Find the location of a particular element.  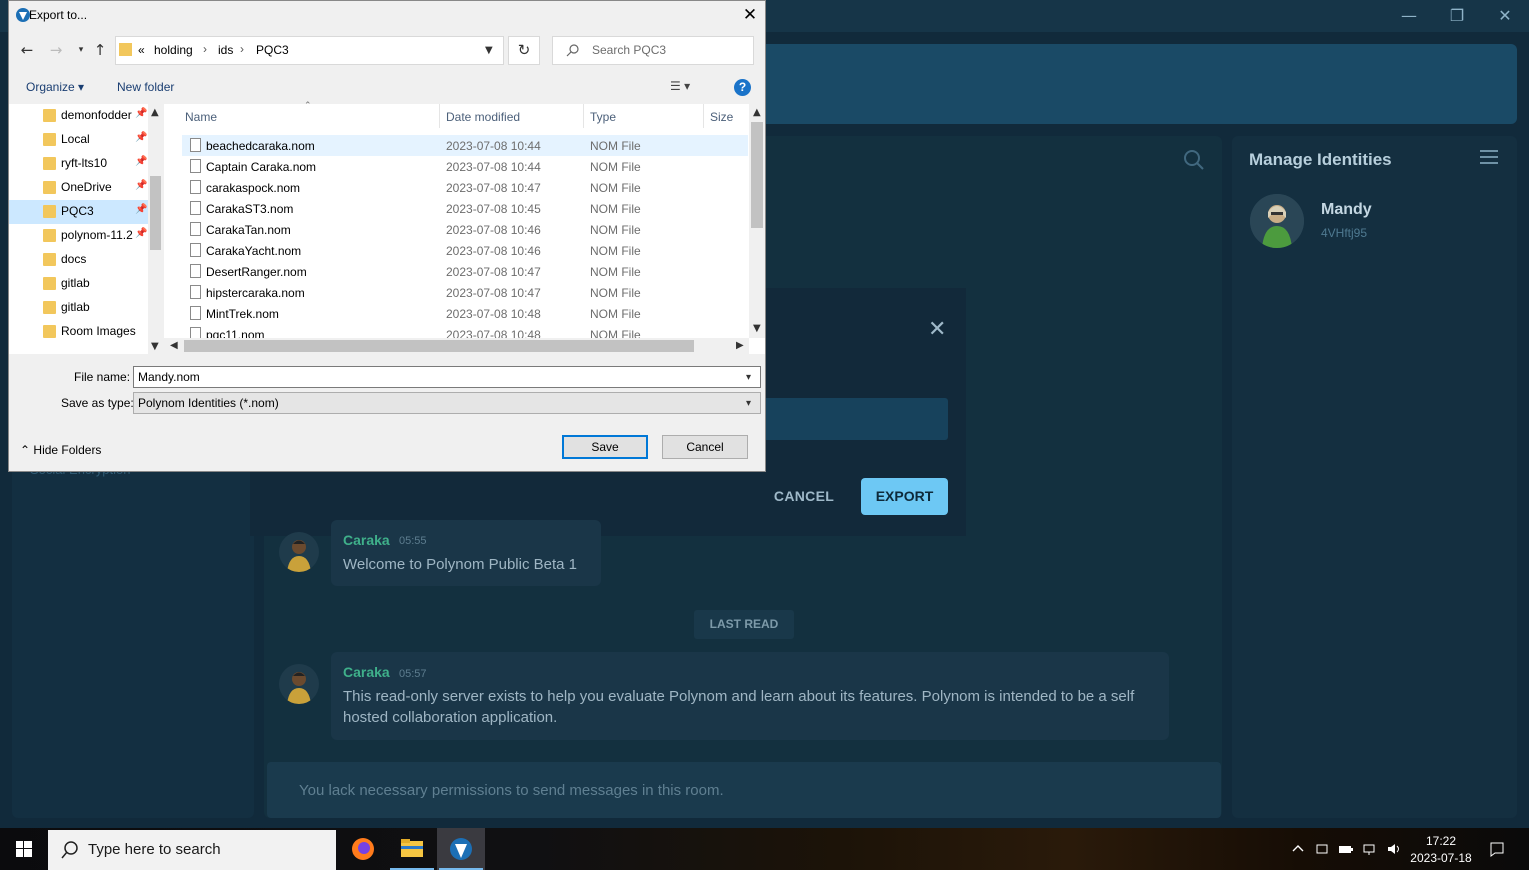

clock-date: 2023-07-18 is located at coordinates (1441, 858).